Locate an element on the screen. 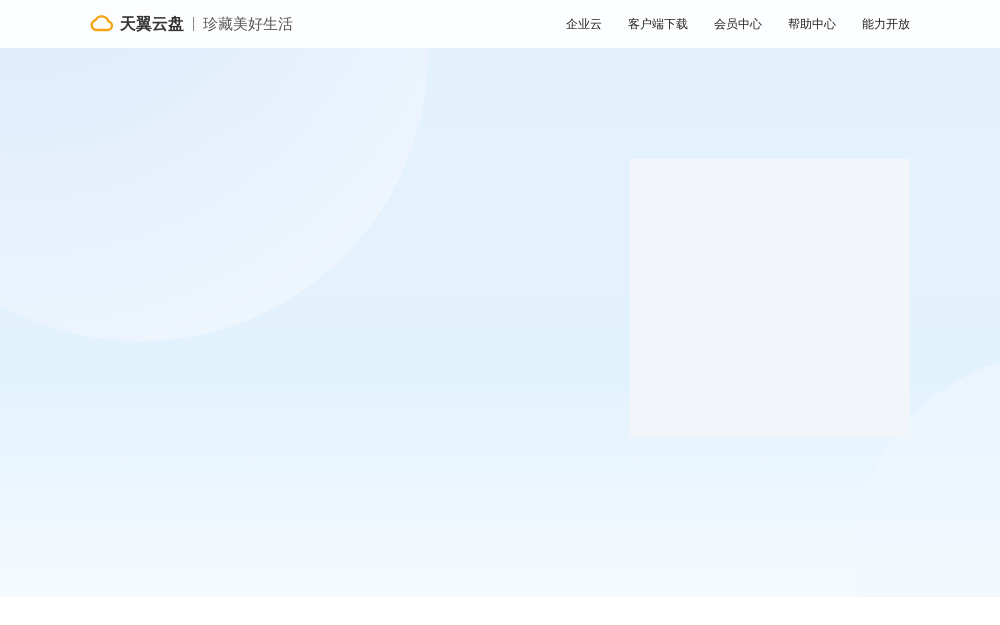 This screenshot has width=1000, height=625. cloud-logo-icon is located at coordinates (102, 24).